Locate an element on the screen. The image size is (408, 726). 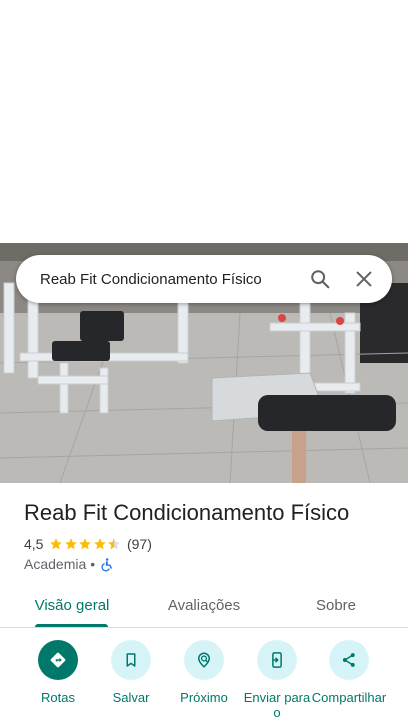
tab-reviews: Avaliações is located at coordinates (204, 605).